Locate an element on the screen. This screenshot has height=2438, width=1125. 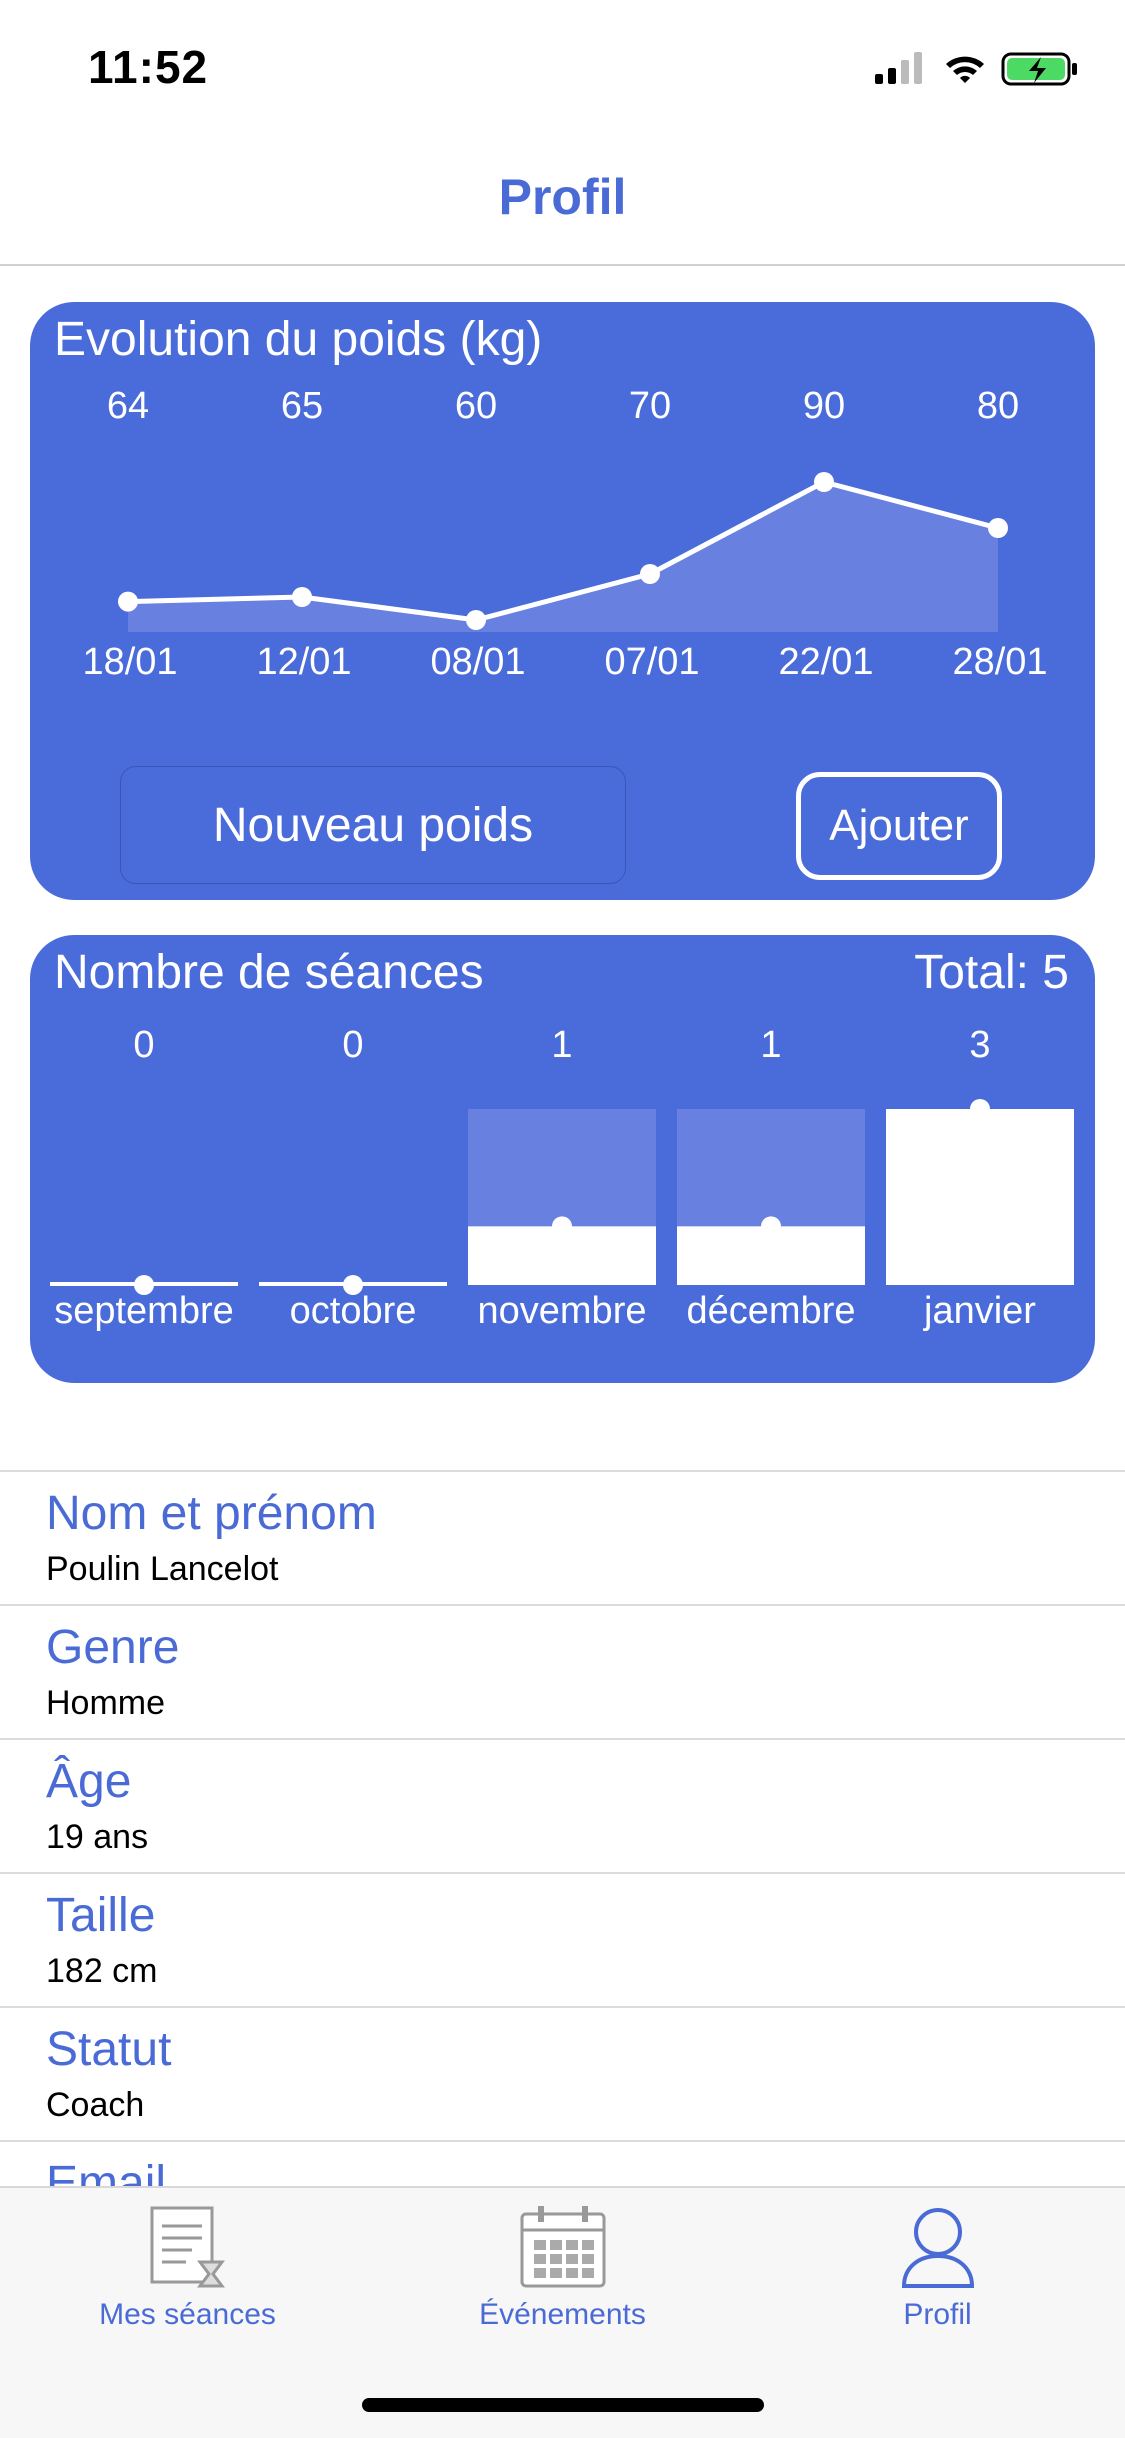
profile-value: Poulin Lancelot is located at coordinates (162, 1569).